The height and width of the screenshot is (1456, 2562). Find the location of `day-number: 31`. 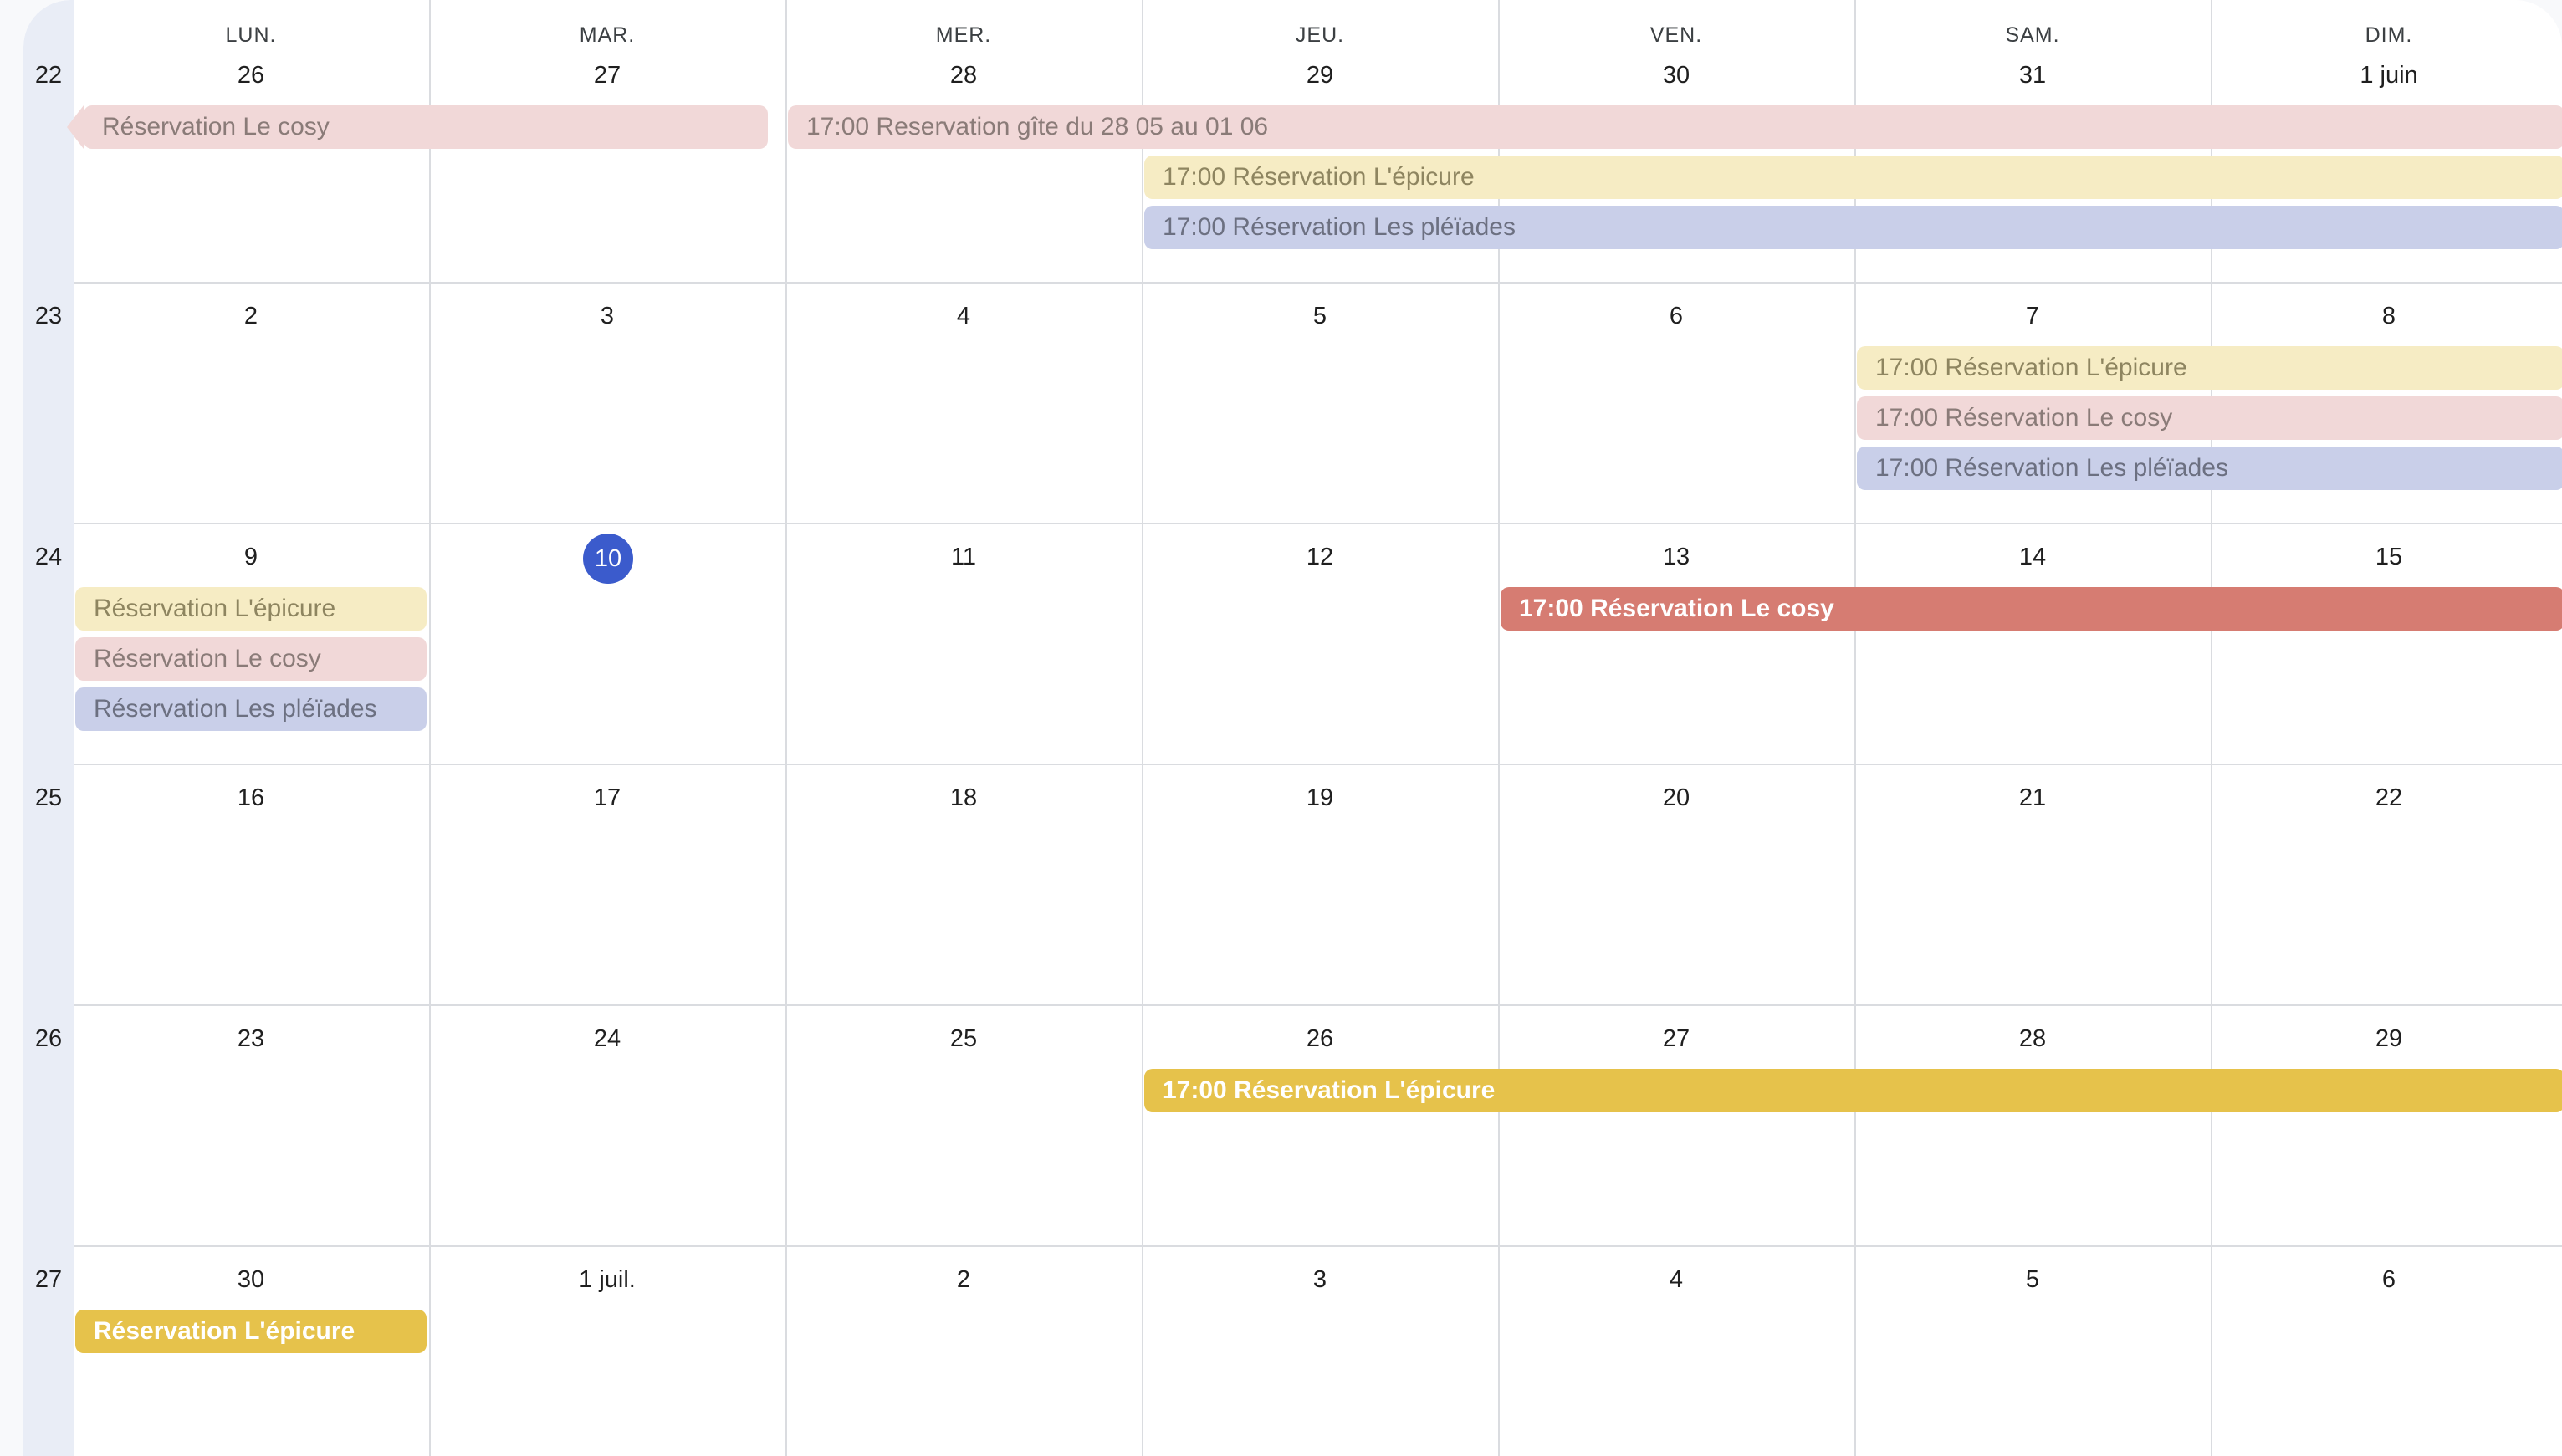

day-number: 31 is located at coordinates (2033, 75).